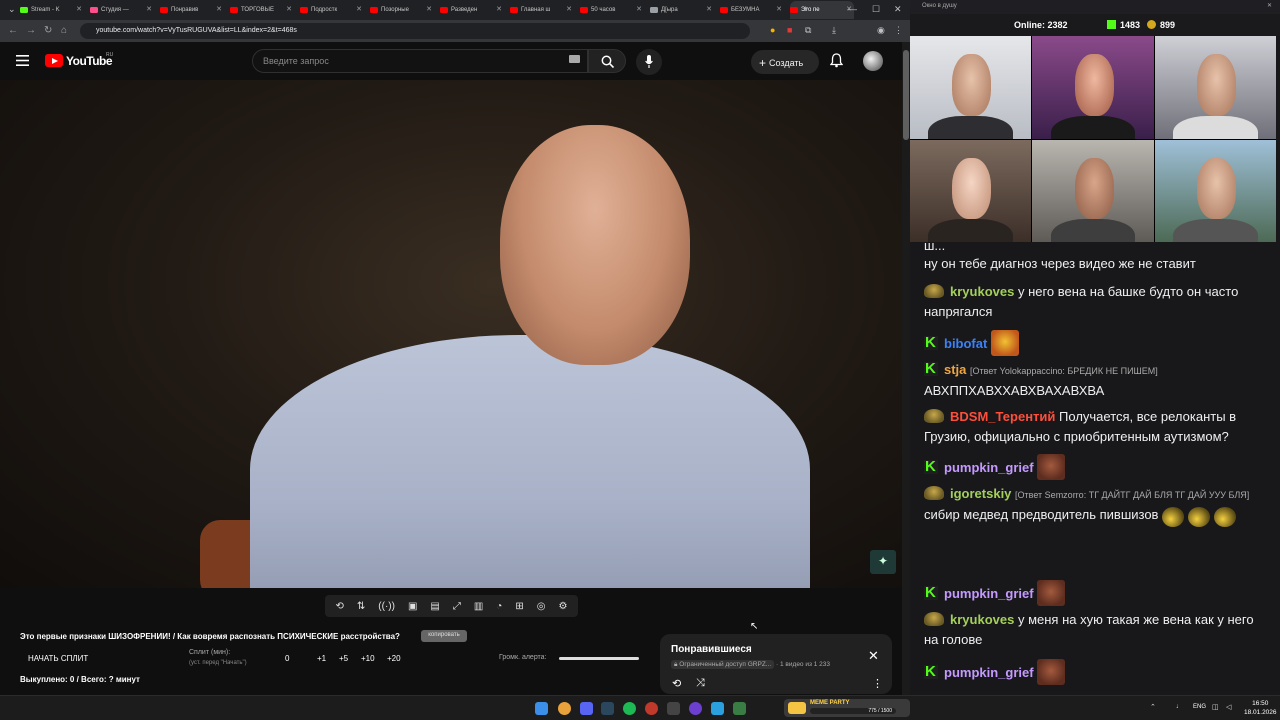  Describe the element at coordinates (673, 708) in the screenshot. I see `obs-icon` at that location.